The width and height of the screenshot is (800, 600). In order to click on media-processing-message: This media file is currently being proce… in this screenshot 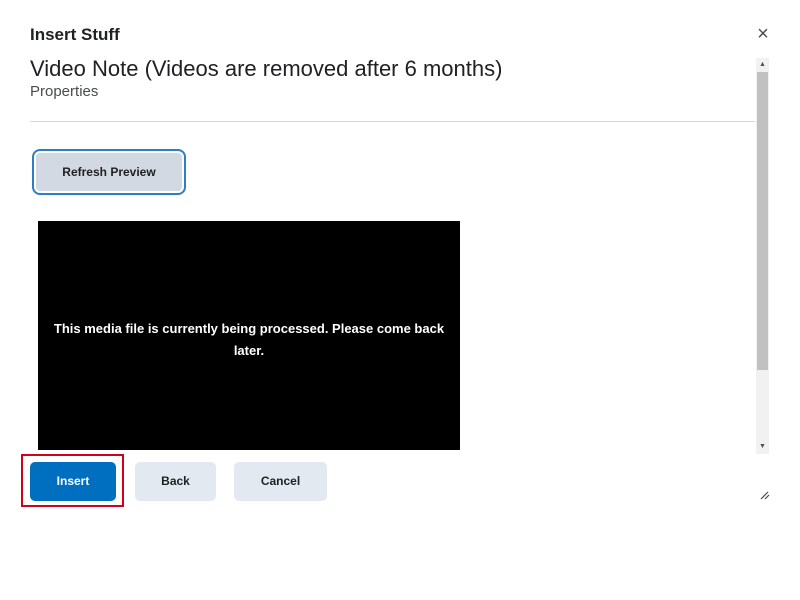, I will do `click(249, 339)`.